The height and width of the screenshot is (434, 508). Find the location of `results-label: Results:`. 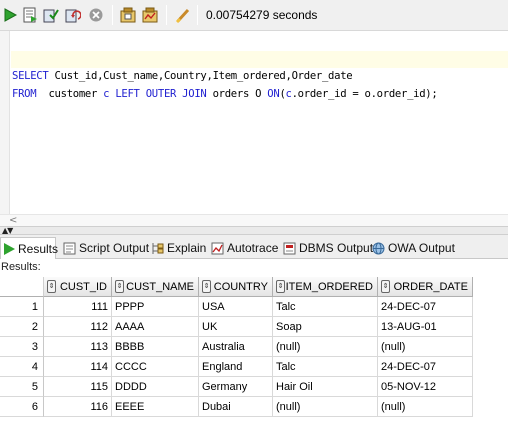

results-label: Results: is located at coordinates (21, 267).